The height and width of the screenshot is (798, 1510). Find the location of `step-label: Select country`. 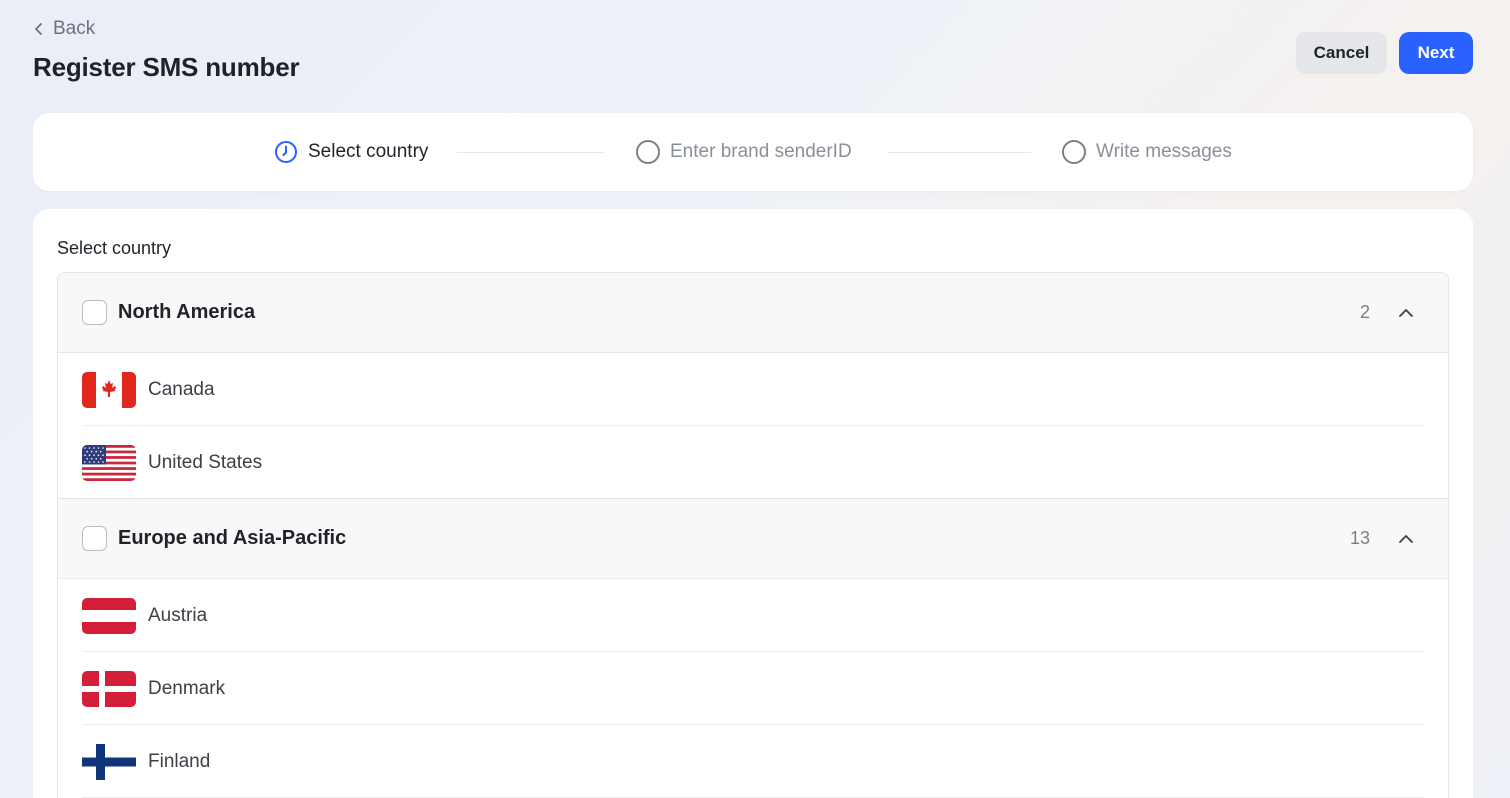

step-label: Select country is located at coordinates (368, 151).